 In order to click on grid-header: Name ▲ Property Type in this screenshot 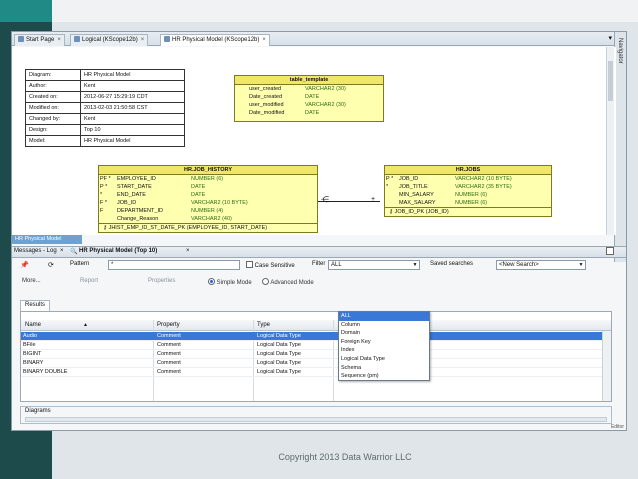, I will do `click(316, 325)`.